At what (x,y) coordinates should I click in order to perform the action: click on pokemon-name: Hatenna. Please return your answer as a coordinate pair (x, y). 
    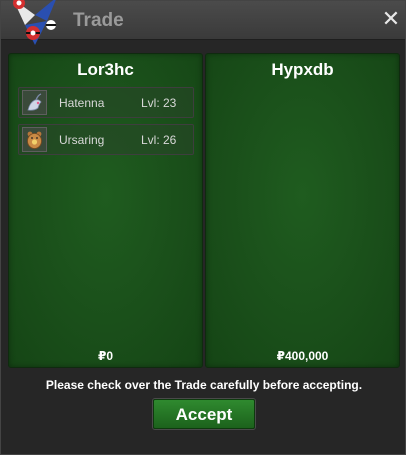
    Looking at the image, I should click on (82, 103).